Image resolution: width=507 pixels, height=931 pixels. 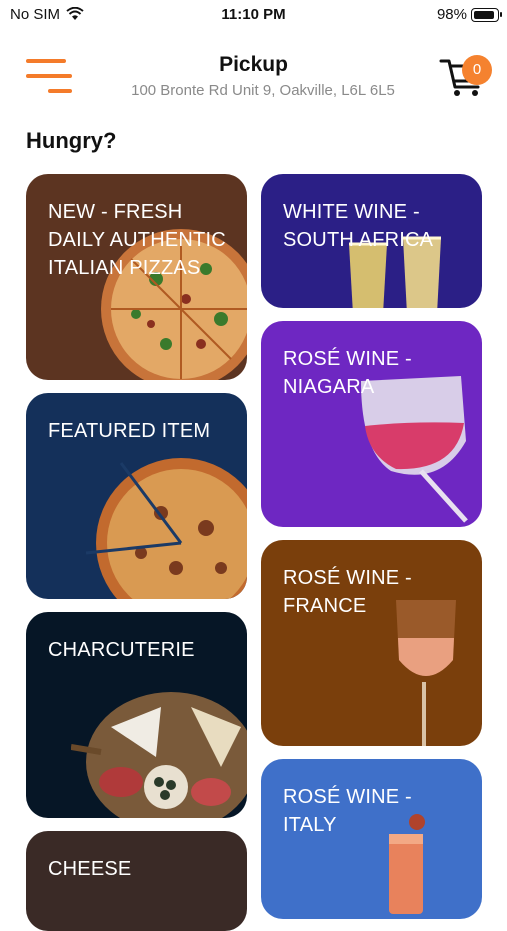 I want to click on category-tile-featured: FEATURED ITEM, so click(x=136, y=496).